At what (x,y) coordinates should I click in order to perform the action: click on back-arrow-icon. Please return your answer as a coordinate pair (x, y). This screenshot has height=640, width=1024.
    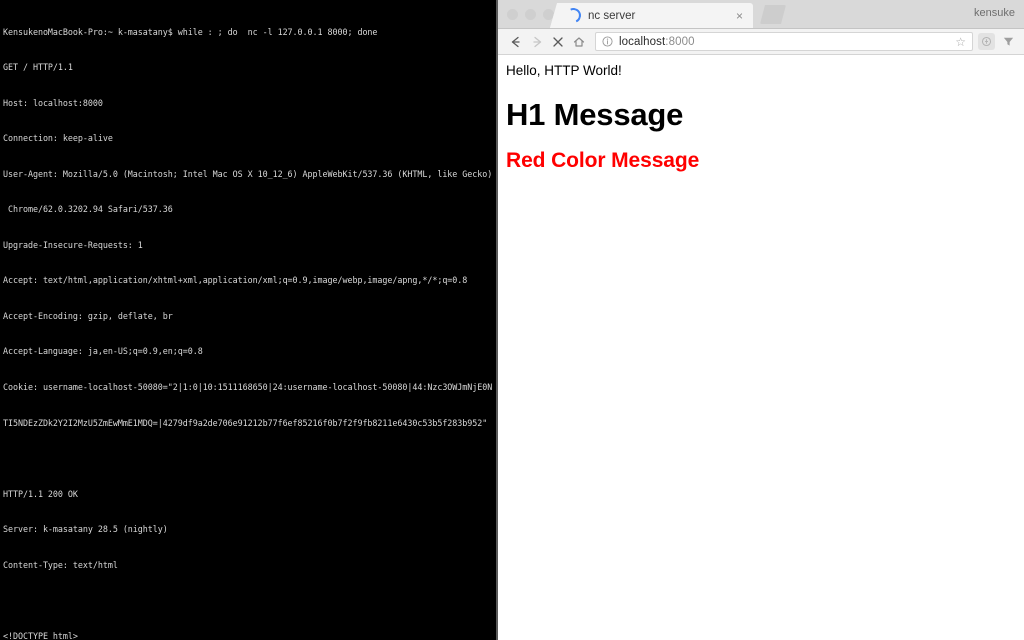
    Looking at the image, I should click on (515, 41).